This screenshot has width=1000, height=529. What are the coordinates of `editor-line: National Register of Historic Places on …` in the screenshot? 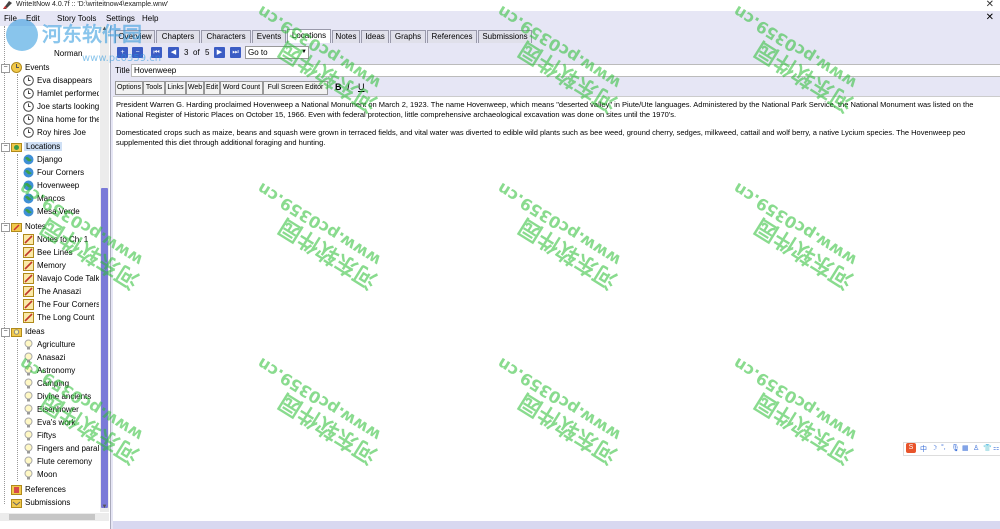 It's located at (396, 114).